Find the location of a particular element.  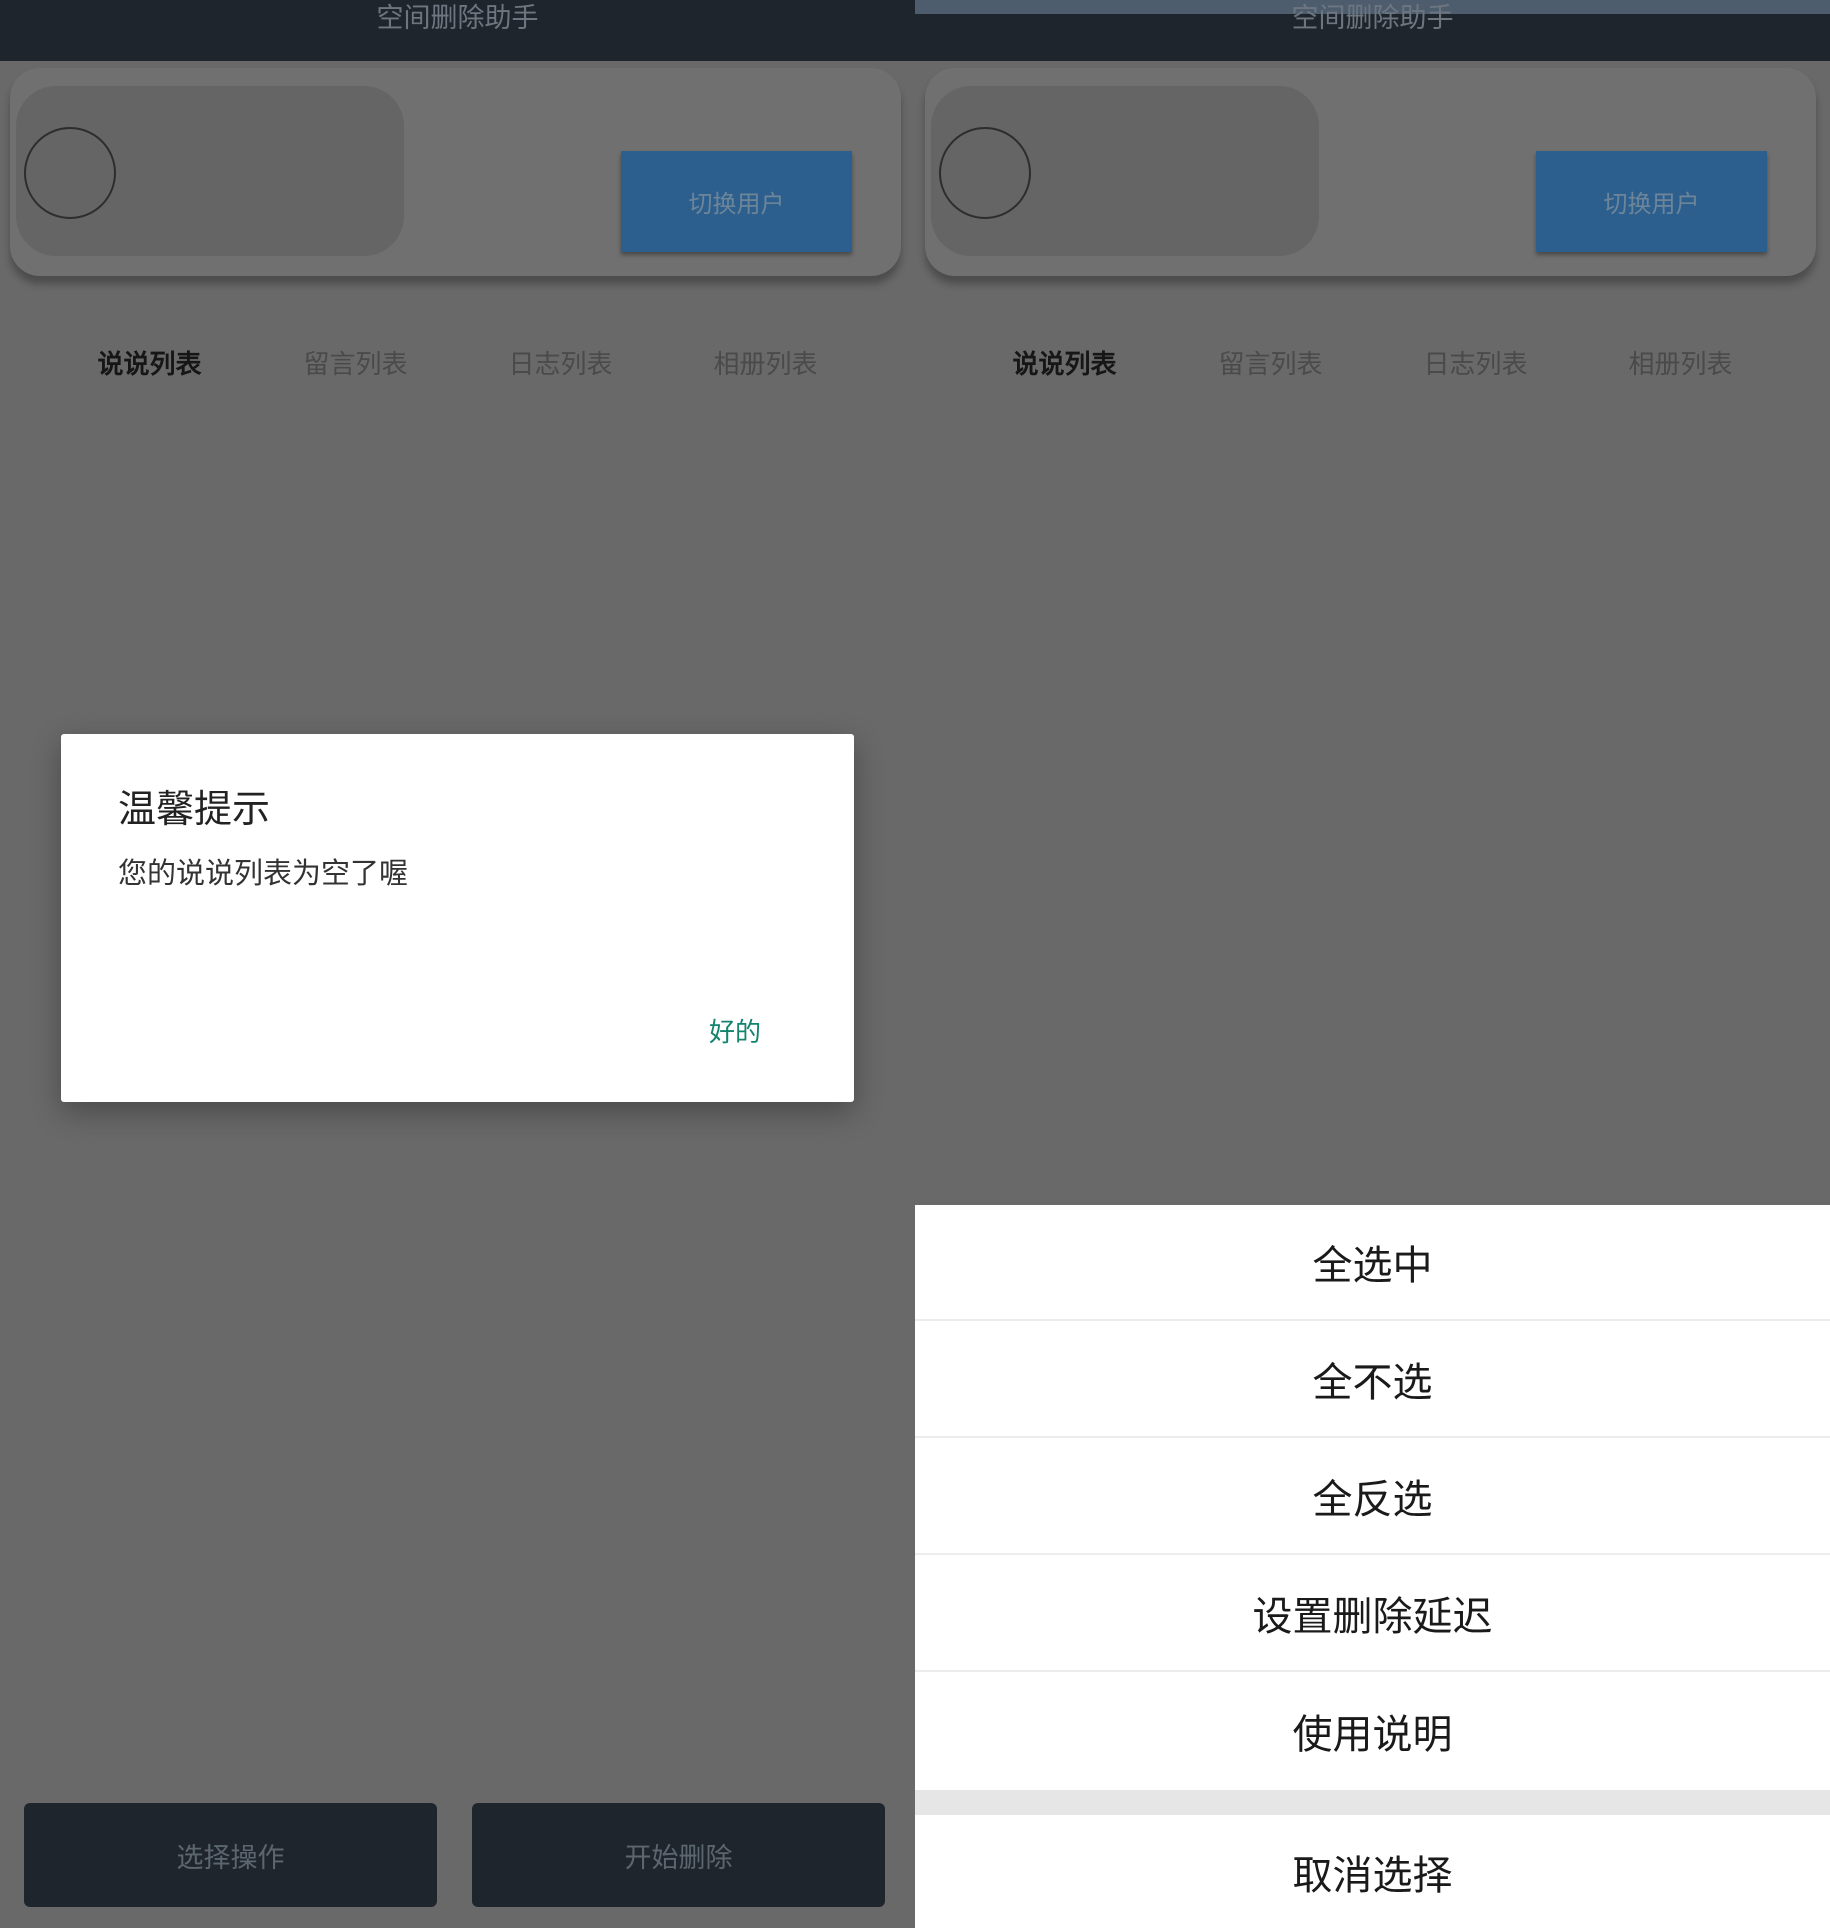

dialog-message: 您的说说列表为空了喔 is located at coordinates (263, 873).